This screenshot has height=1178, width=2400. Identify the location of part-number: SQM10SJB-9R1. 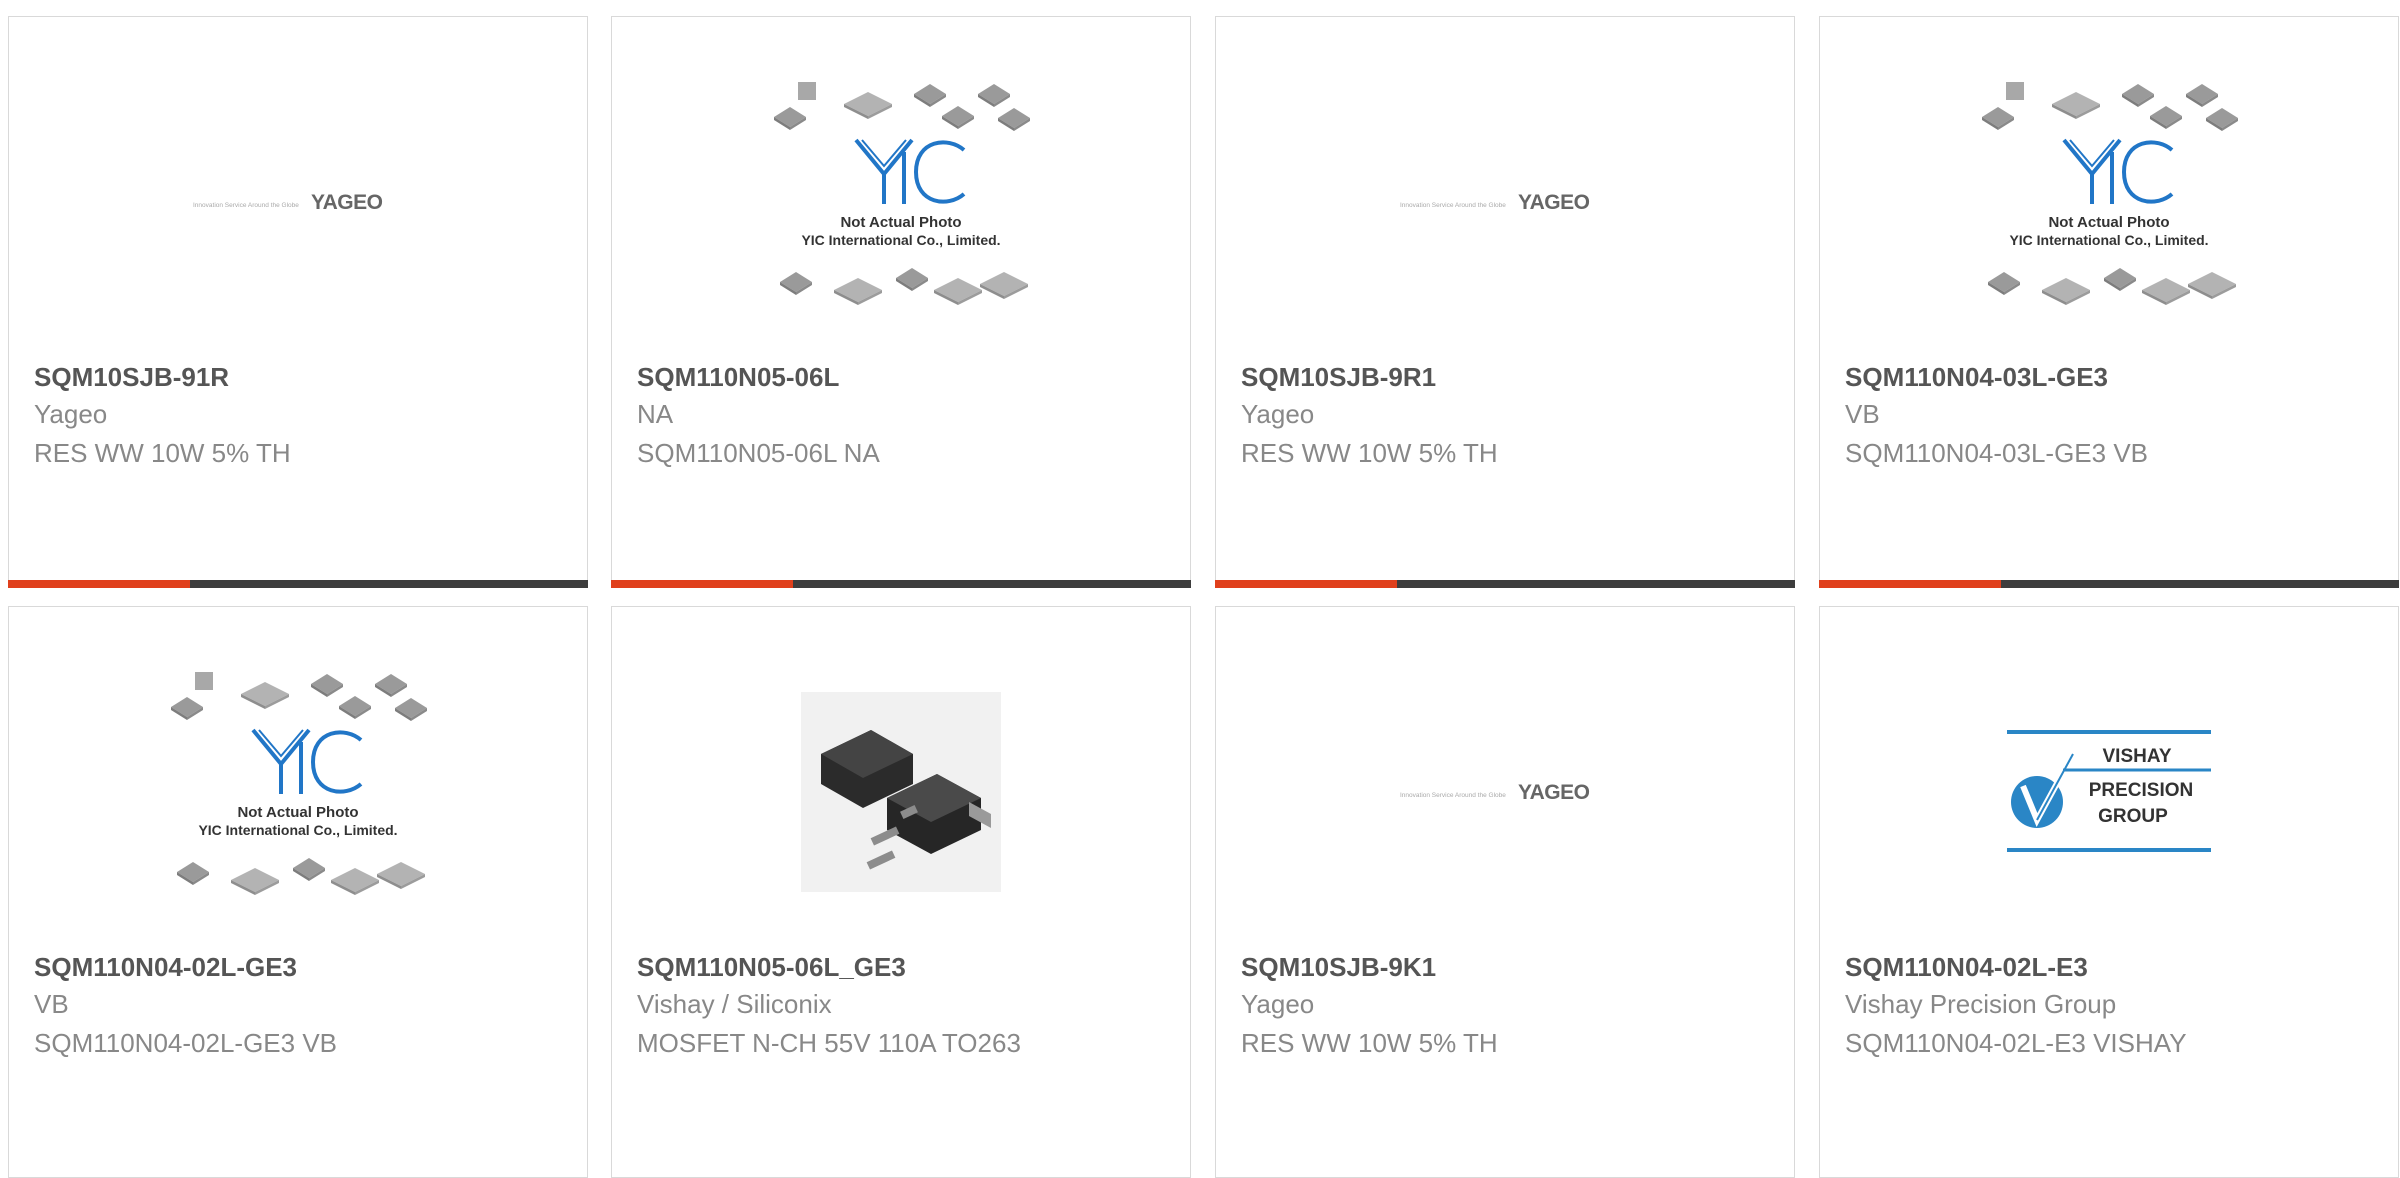
(1338, 377).